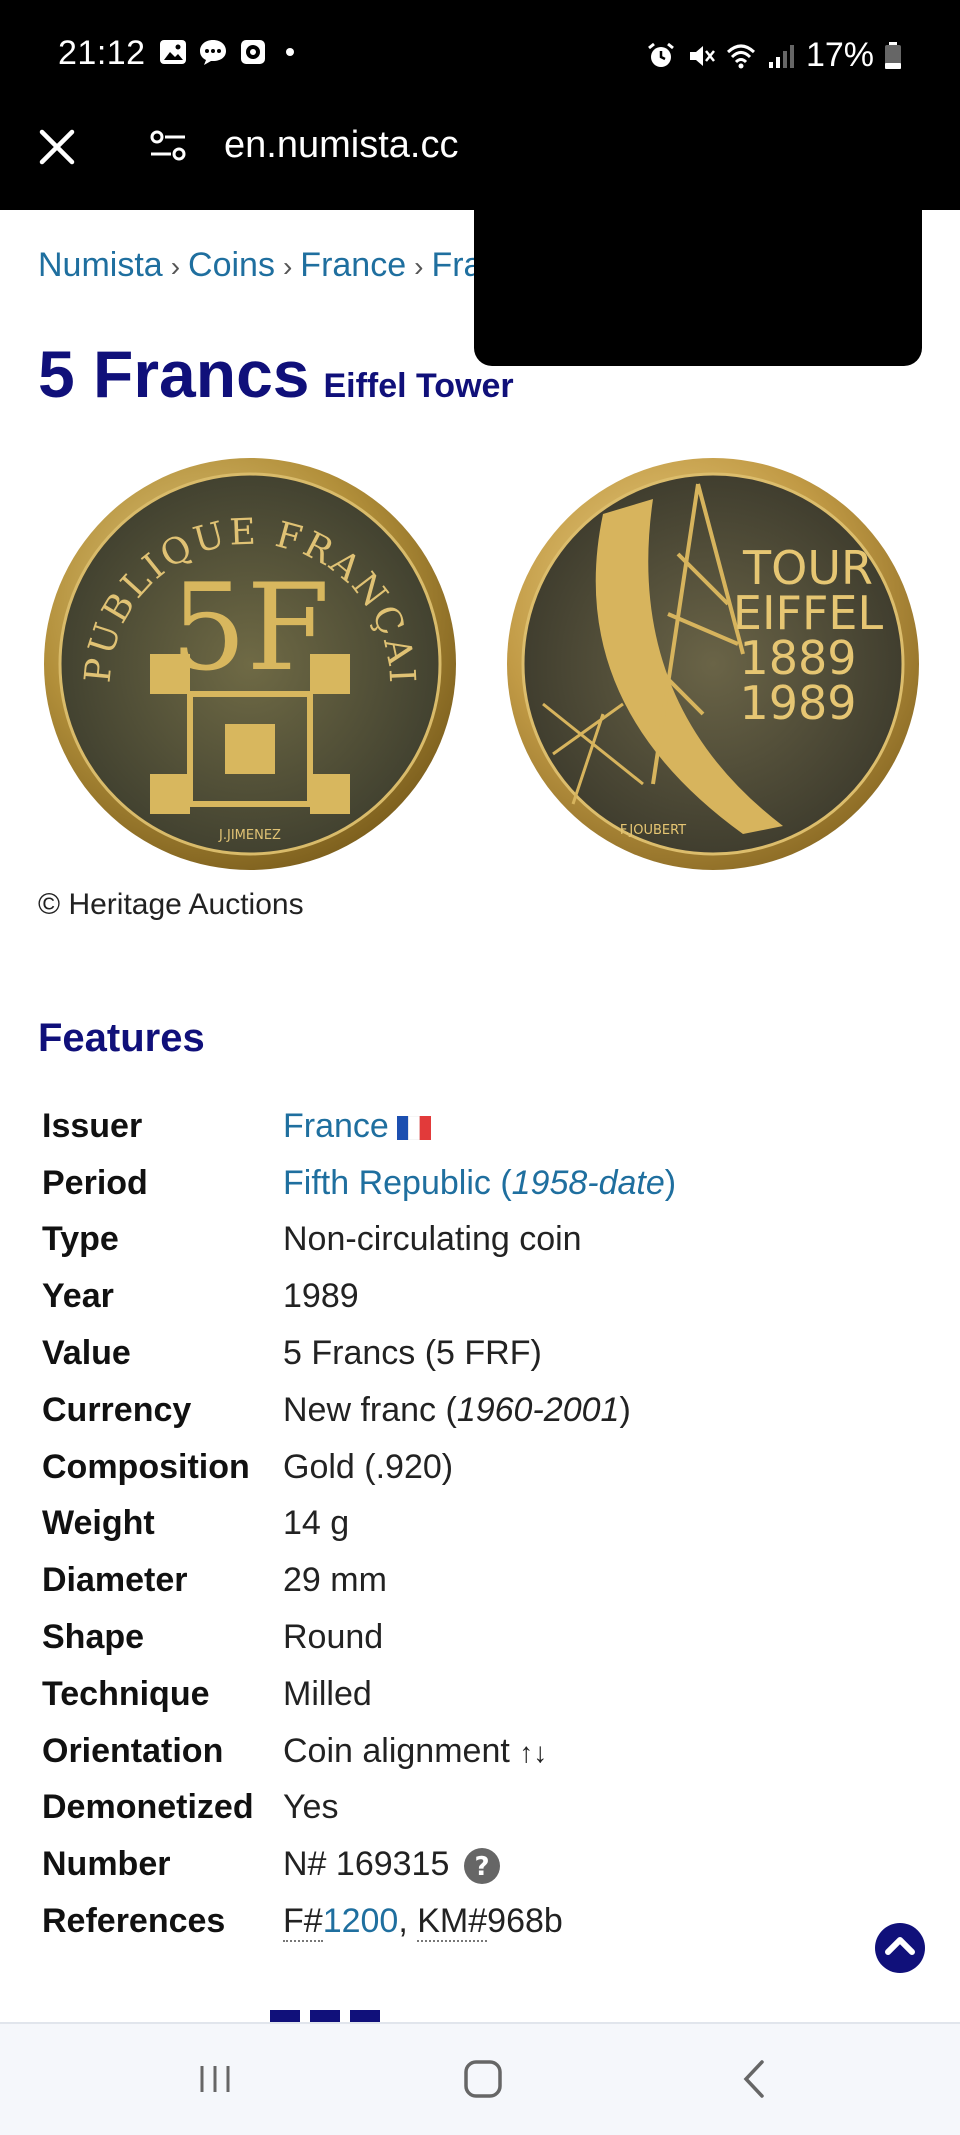 The width and height of the screenshot is (960, 2135). What do you see at coordinates (653, 830) in the screenshot?
I see `svg-text: F.JOUBERT` at bounding box center [653, 830].